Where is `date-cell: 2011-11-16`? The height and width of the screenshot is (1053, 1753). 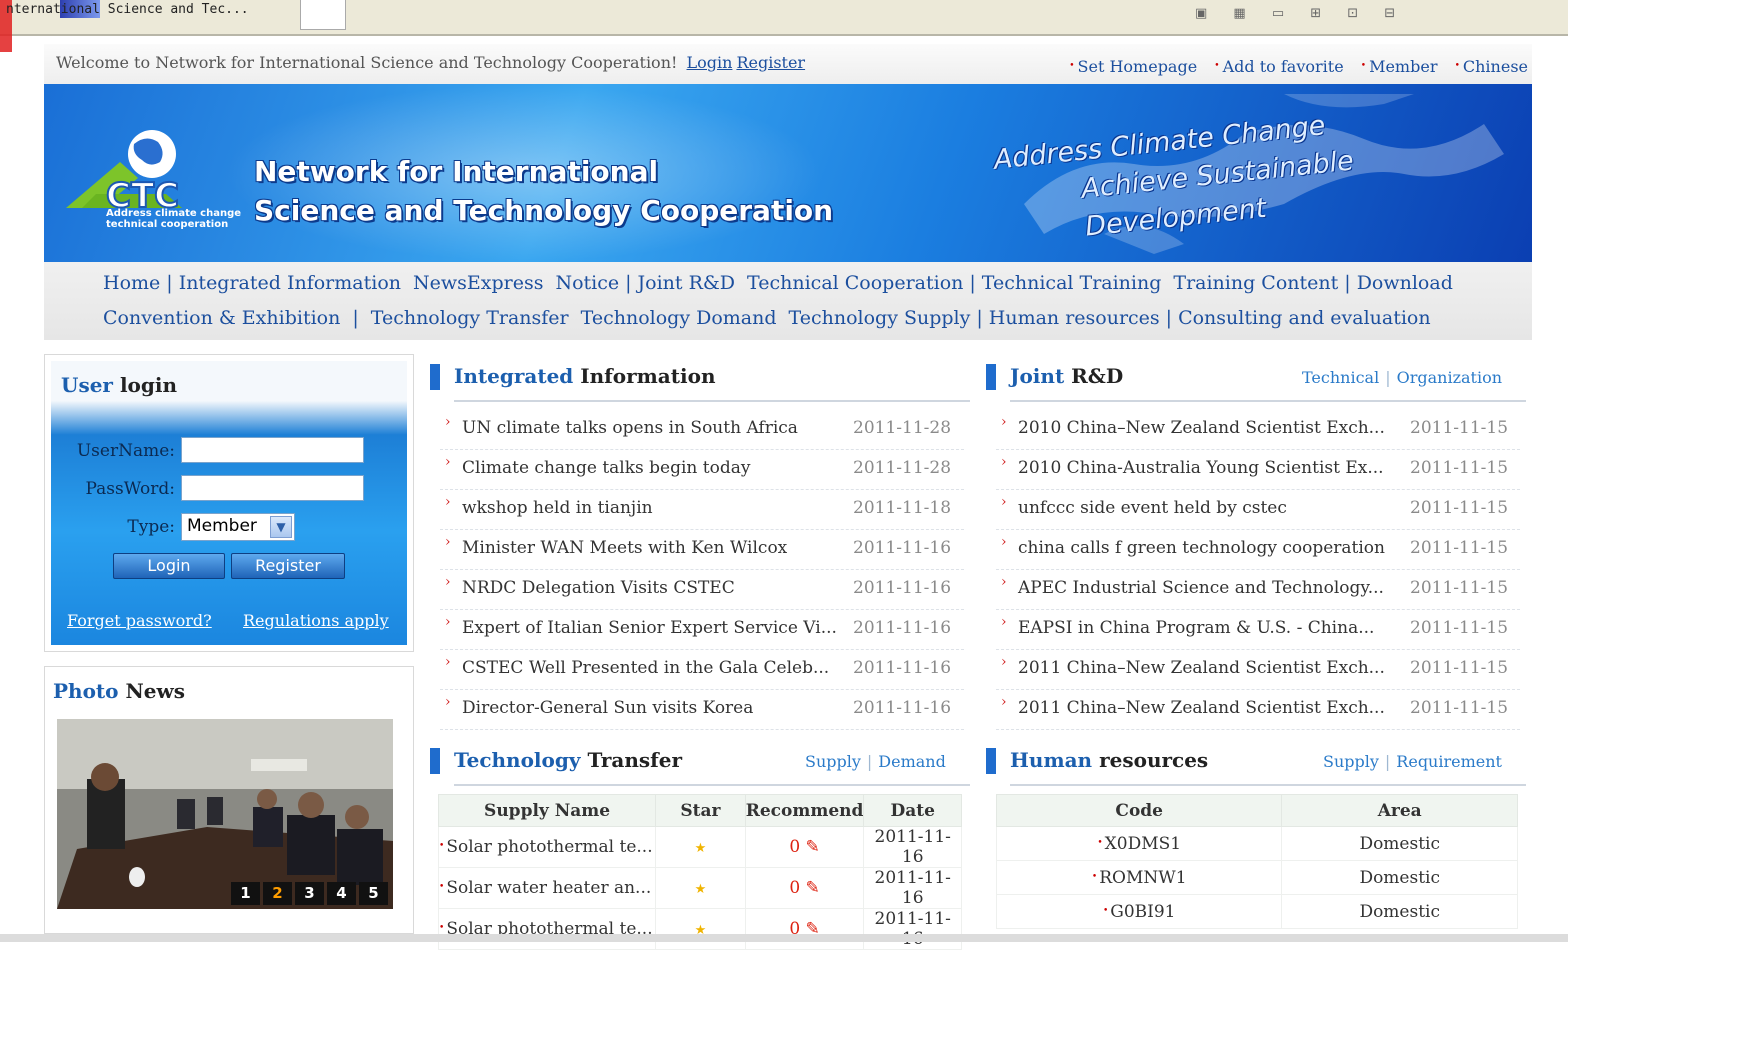
date-cell: 2011-11-16 is located at coordinates (912, 847).